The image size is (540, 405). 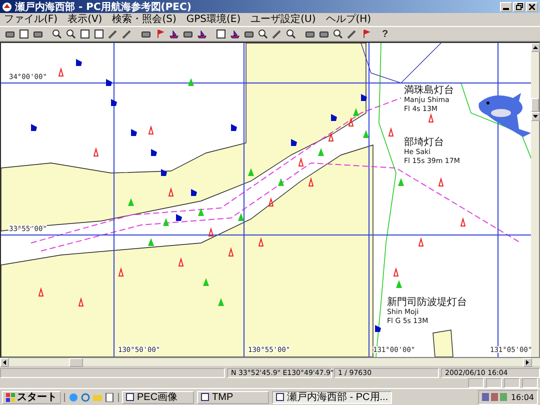 I want to click on close-button, so click(x=532, y=7).